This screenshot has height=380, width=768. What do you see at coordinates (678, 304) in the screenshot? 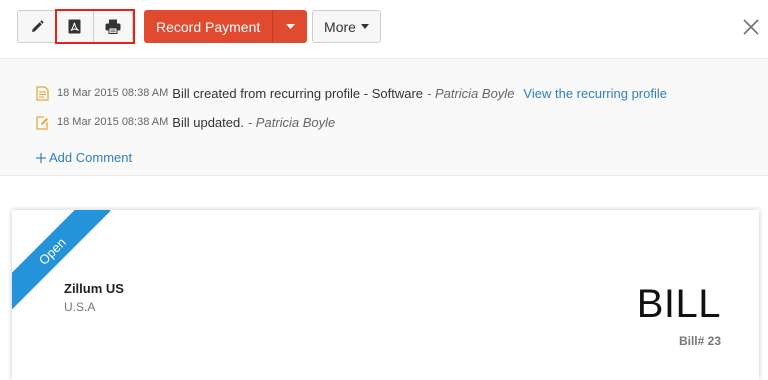
I see `document-title: BILL` at bounding box center [678, 304].